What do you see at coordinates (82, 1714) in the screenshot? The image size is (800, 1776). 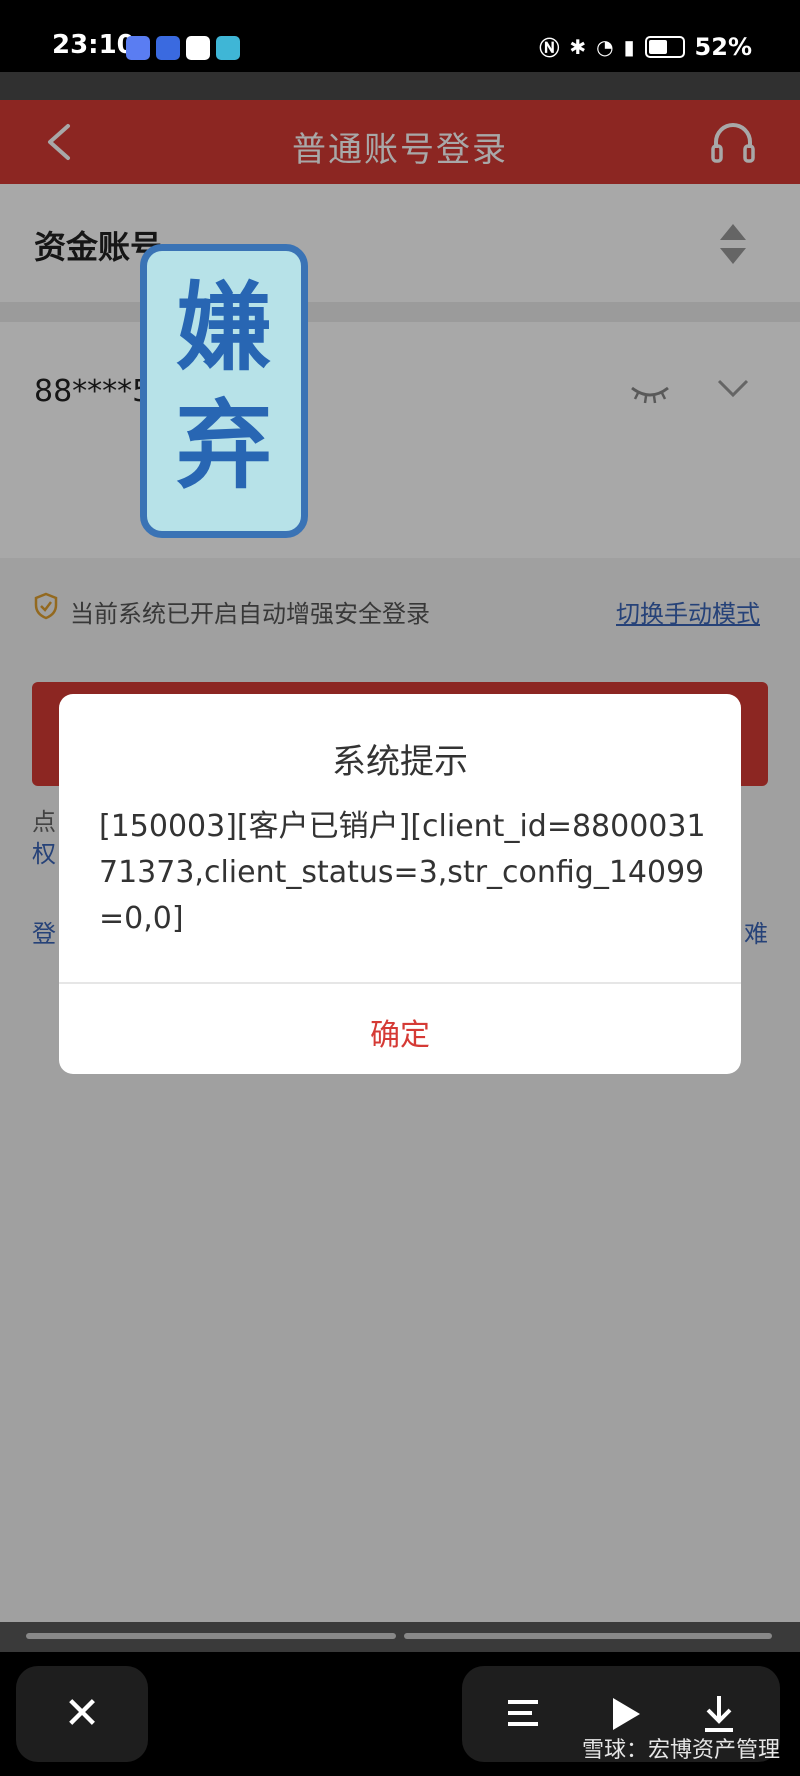 I see `close-button: ✕` at bounding box center [82, 1714].